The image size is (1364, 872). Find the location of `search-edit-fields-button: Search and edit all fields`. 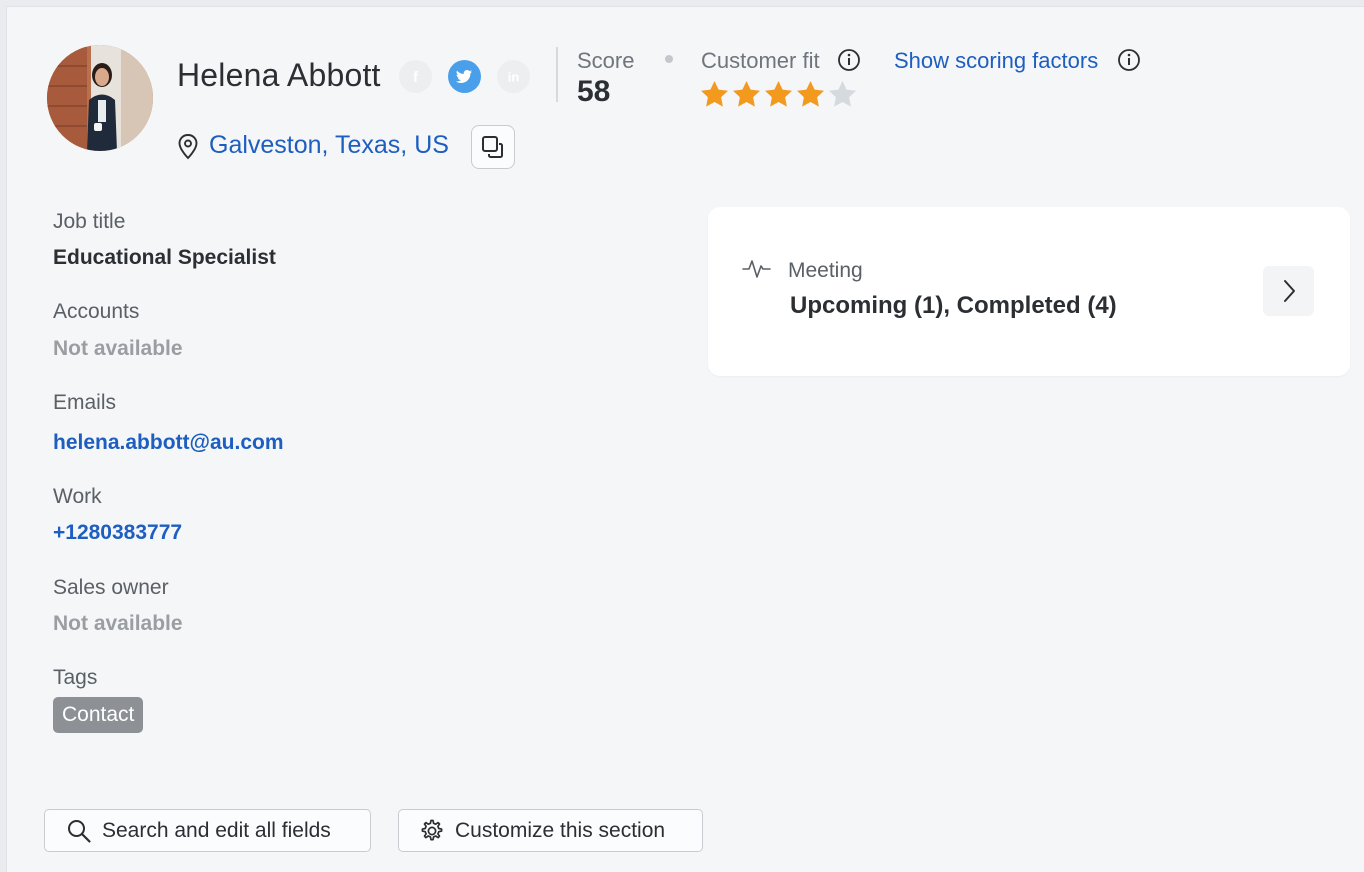

search-edit-fields-button: Search and edit all fields is located at coordinates (207, 830).